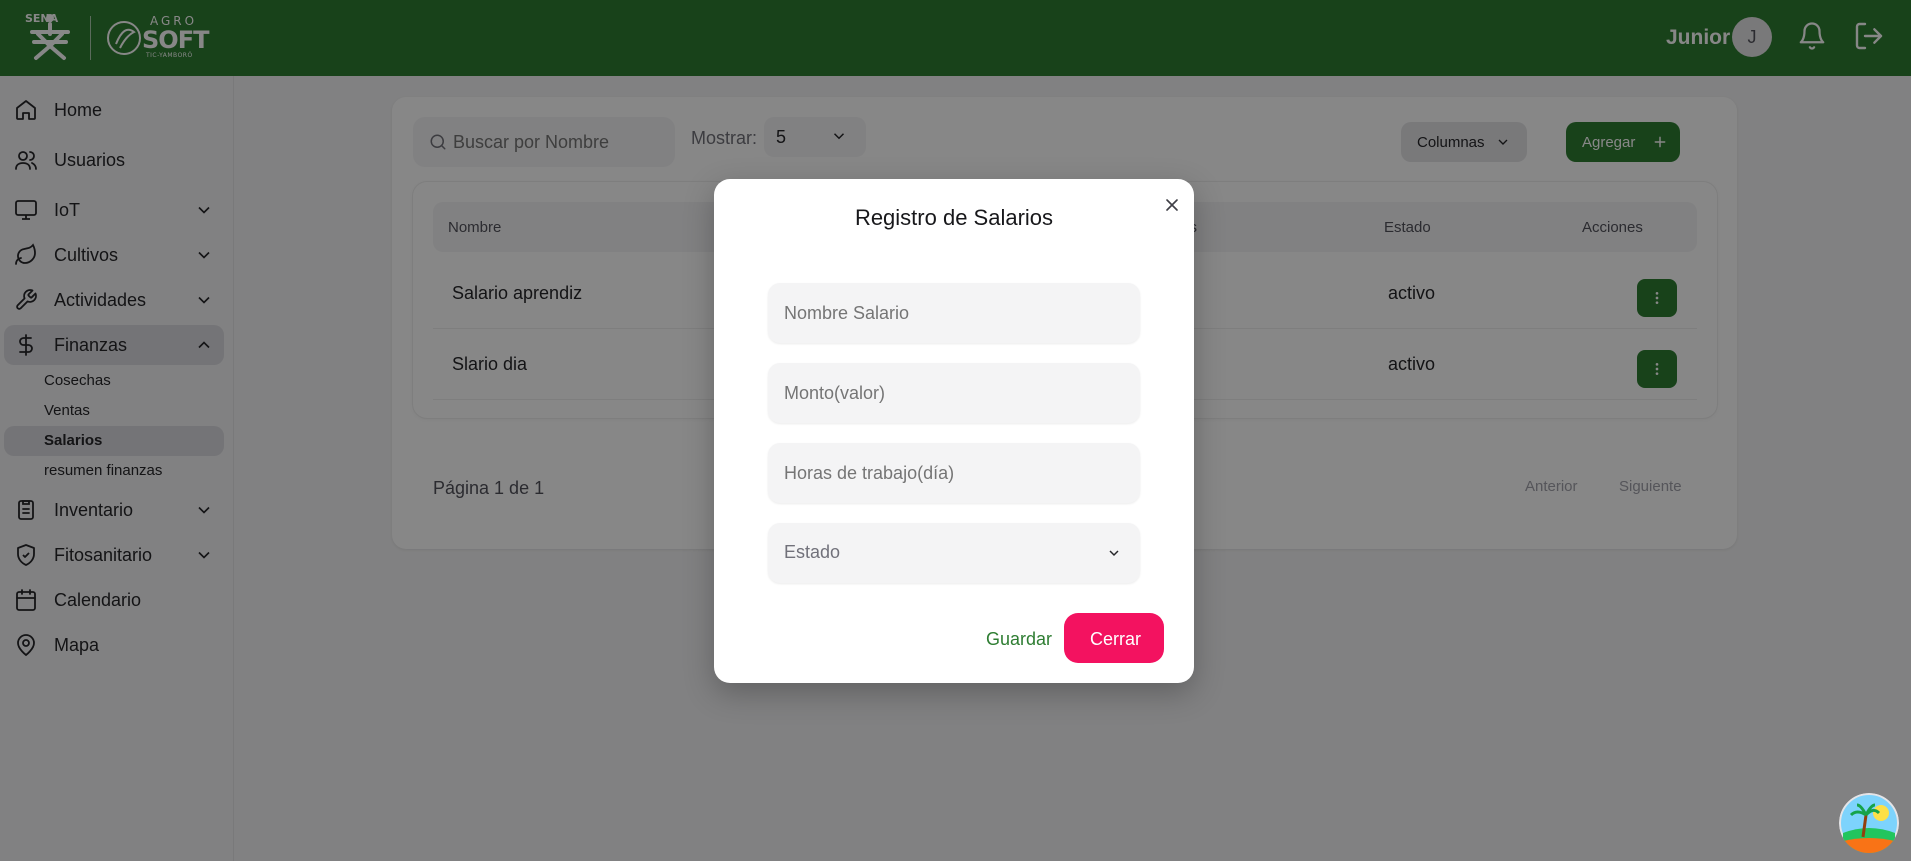 Image resolution: width=1911 pixels, height=861 pixels. What do you see at coordinates (1869, 823) in the screenshot?
I see `assistant-palm-icon` at bounding box center [1869, 823].